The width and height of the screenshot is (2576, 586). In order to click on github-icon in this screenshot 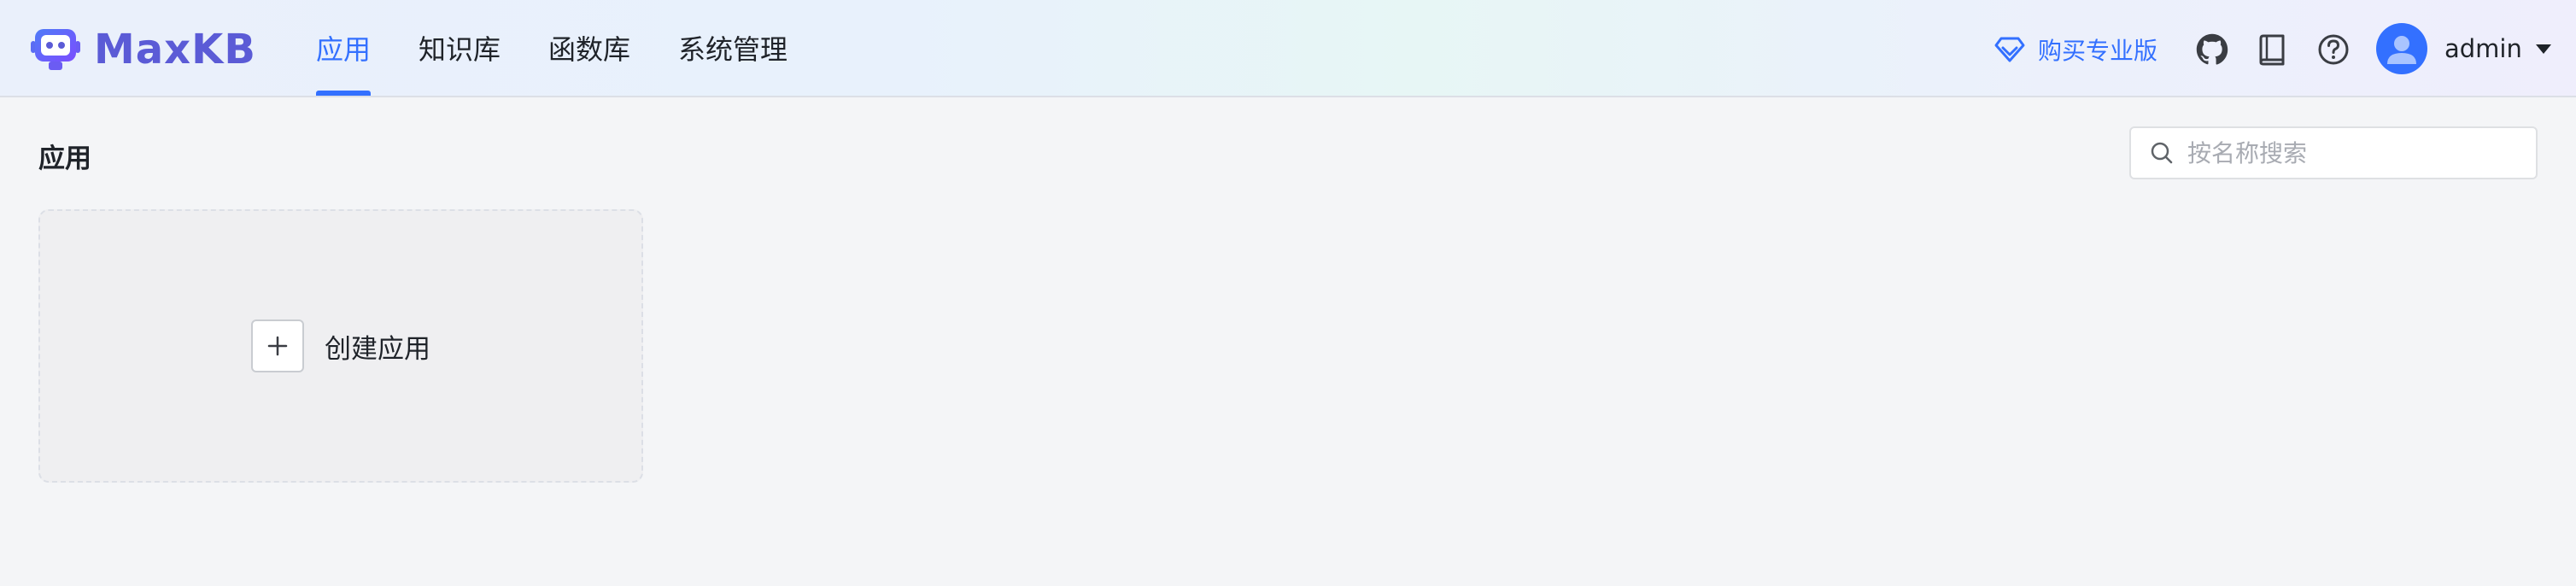, I will do `click(2212, 49)`.